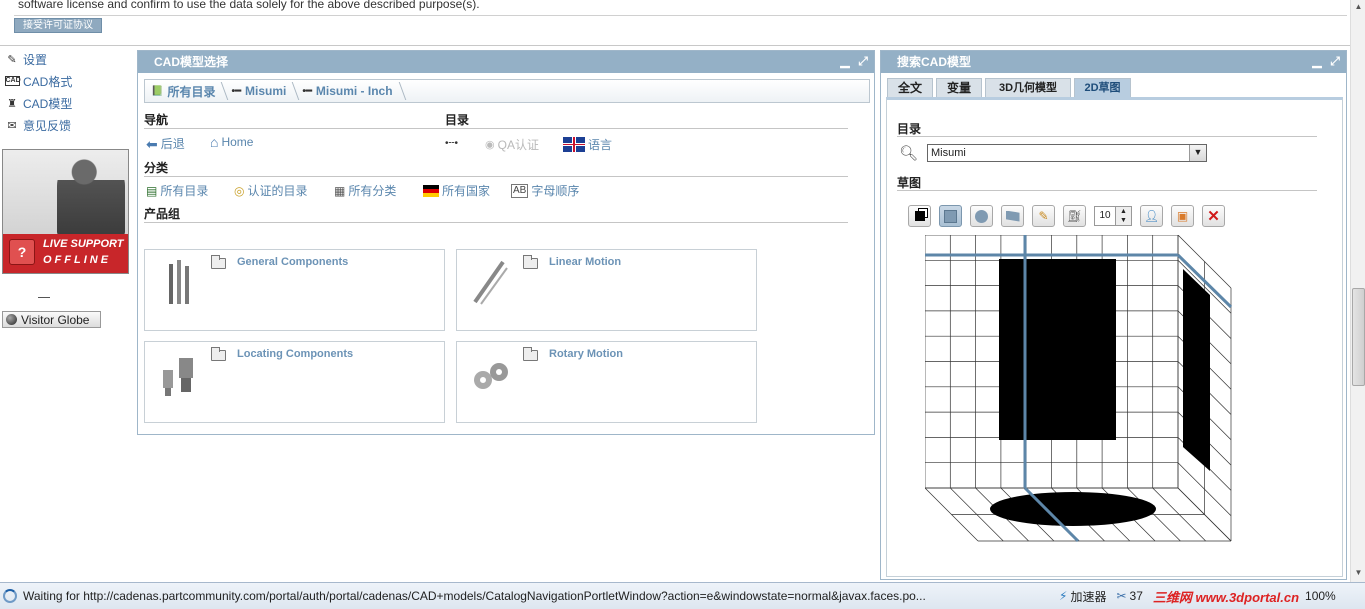  I want to click on polygon-tool, so click(1012, 216).